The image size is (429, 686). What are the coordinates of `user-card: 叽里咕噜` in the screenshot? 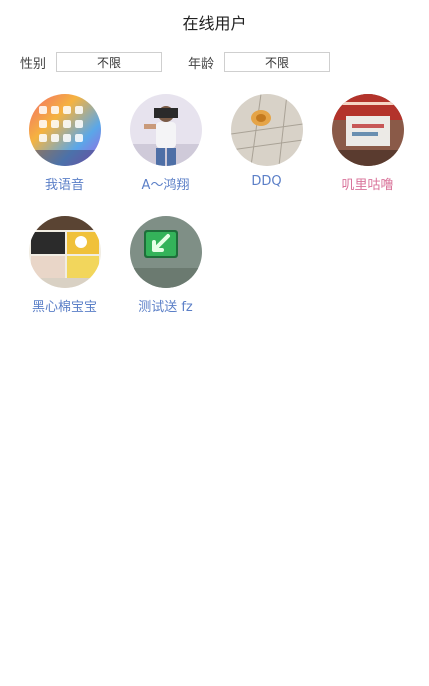 It's located at (367, 155).